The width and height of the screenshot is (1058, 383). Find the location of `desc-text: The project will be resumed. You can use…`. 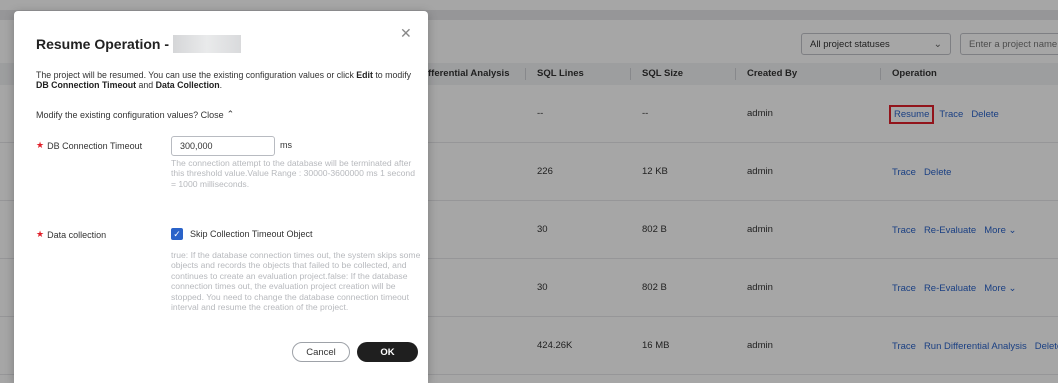

desc-text: The project will be resumed. You can use… is located at coordinates (196, 75).